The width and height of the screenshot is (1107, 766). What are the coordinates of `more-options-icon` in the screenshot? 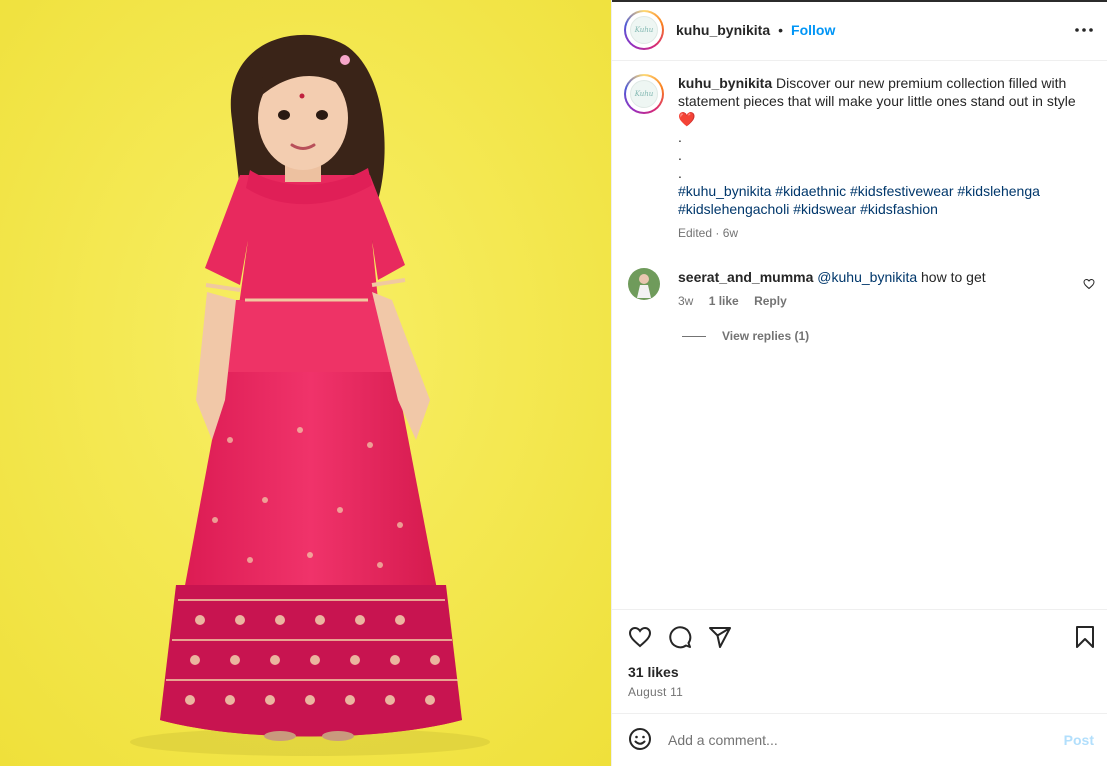 It's located at (1084, 32).